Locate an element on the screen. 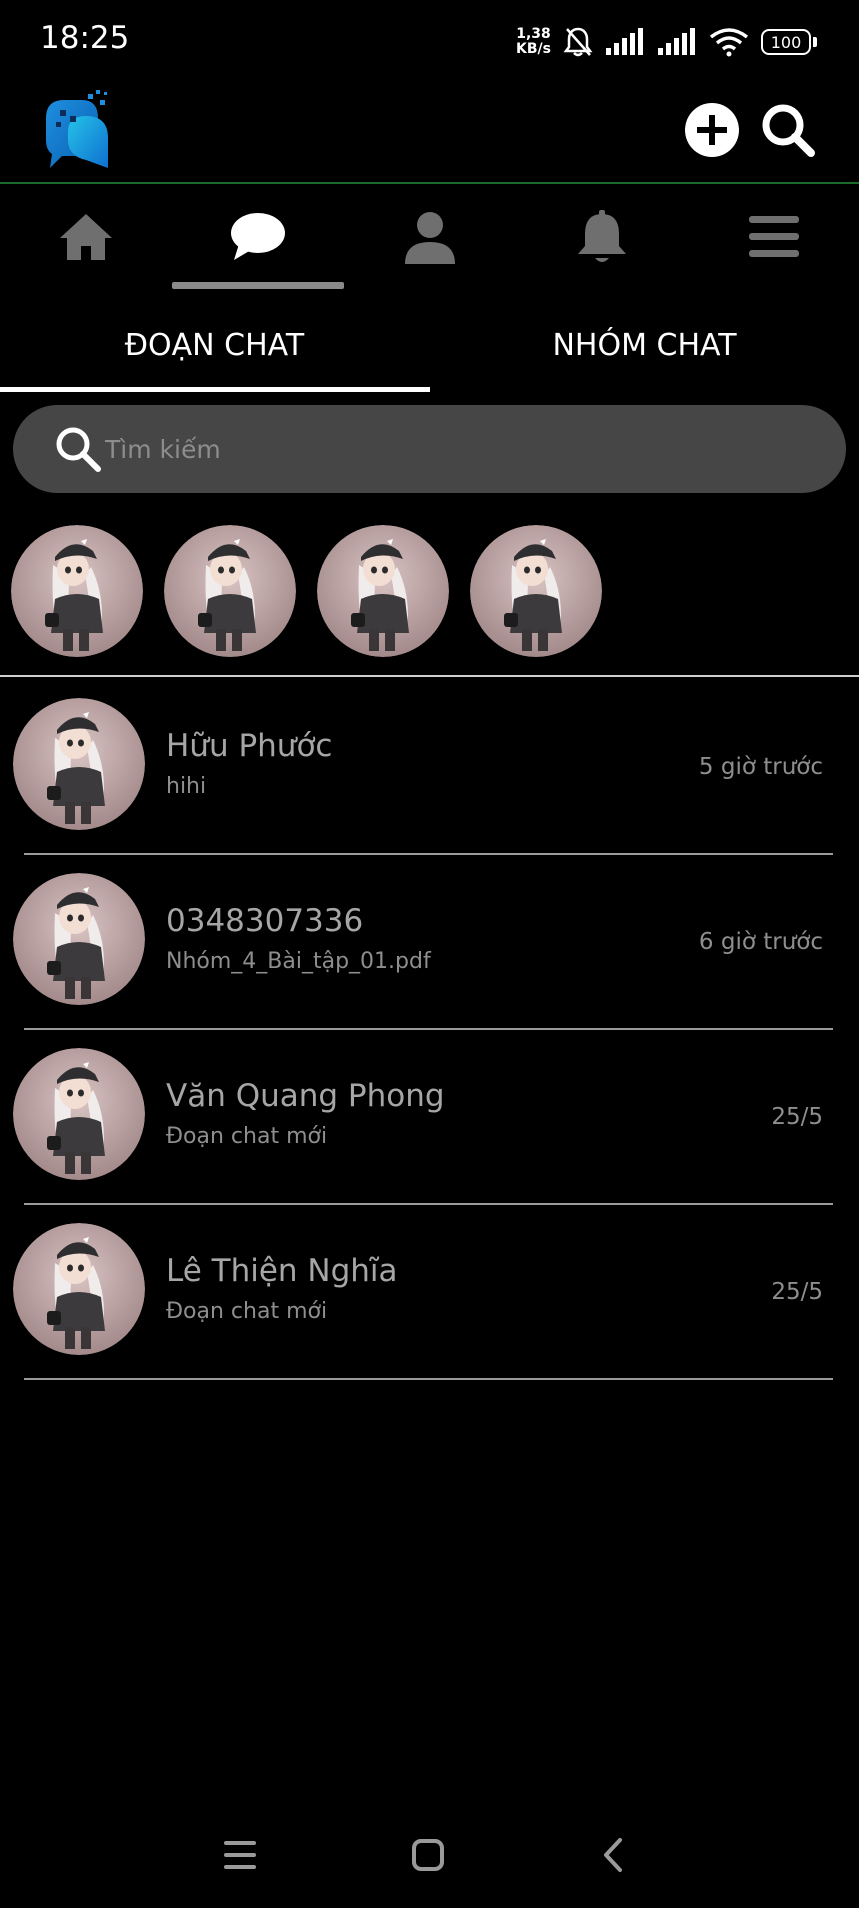 Image resolution: width=859 pixels, height=1908 pixels. app-logo-icon is located at coordinates (78, 130).